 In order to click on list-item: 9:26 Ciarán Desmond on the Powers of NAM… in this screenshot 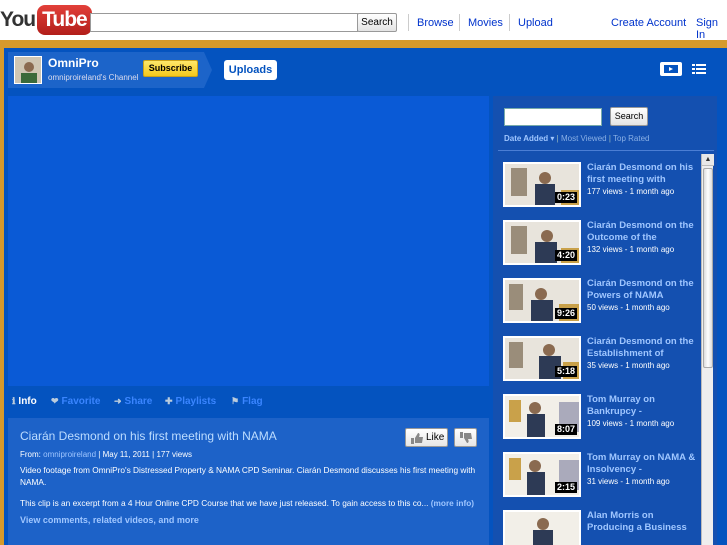, I will do `click(601, 296)`.